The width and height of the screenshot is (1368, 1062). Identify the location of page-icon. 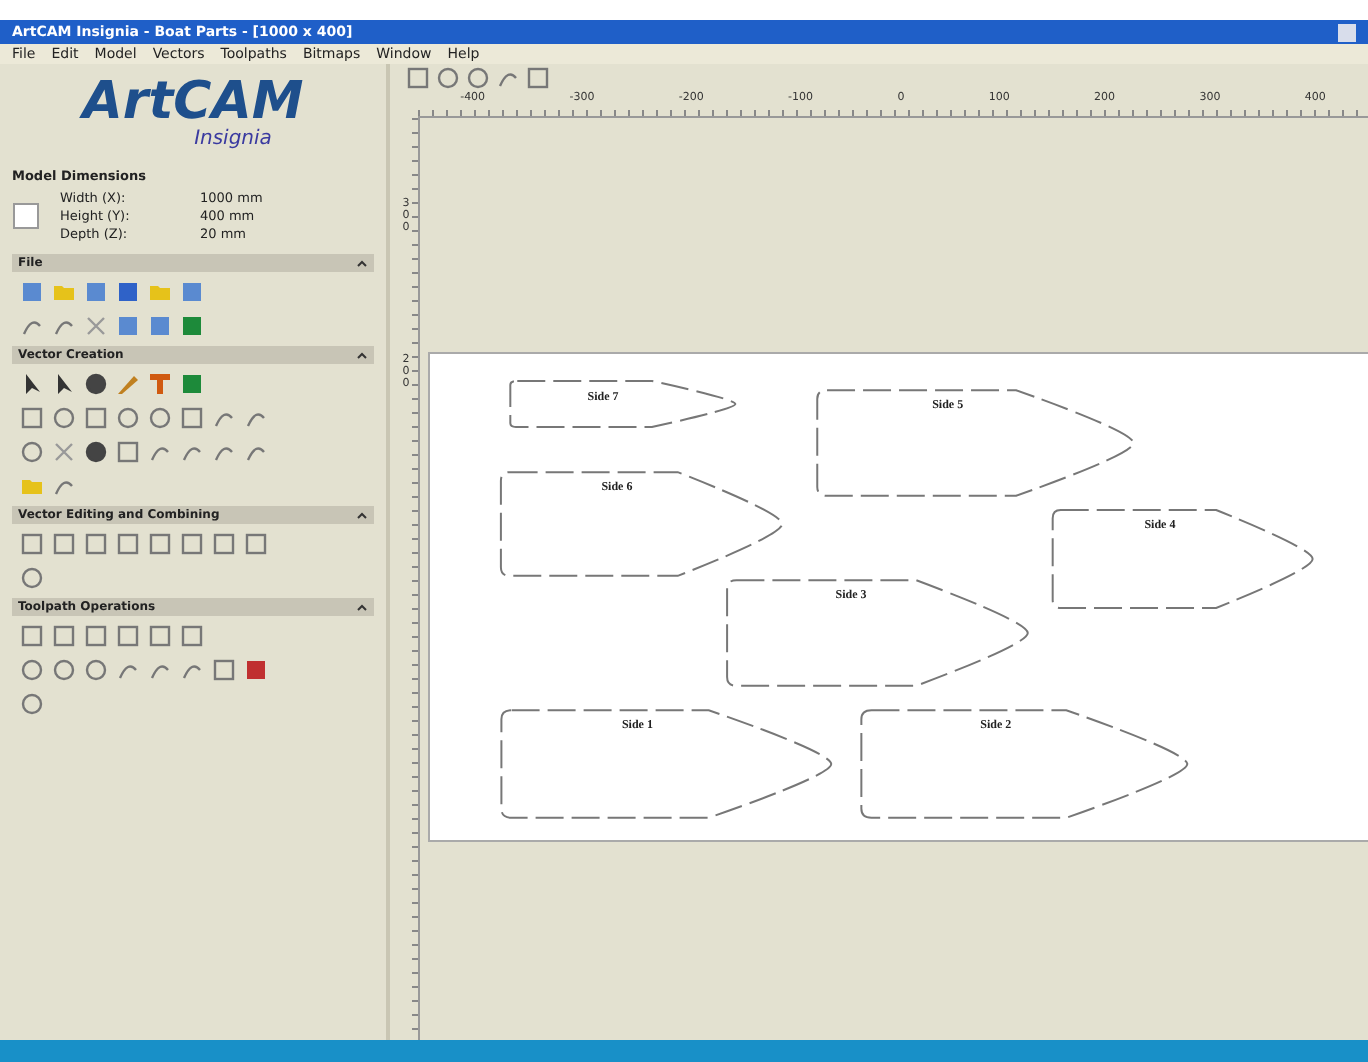
(26, 216).